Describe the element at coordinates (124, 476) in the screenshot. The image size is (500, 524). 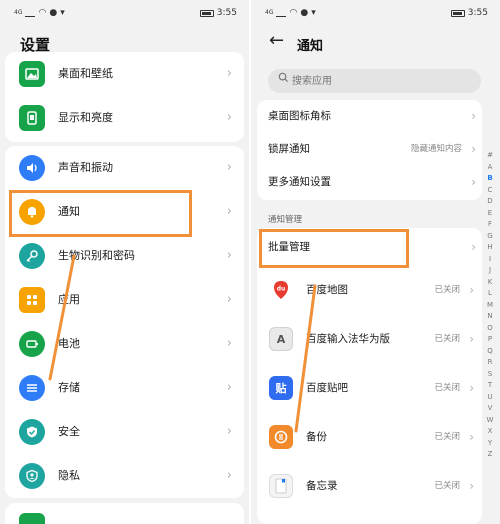
I see `settings-item-privacy: 隐私 ›` at that location.